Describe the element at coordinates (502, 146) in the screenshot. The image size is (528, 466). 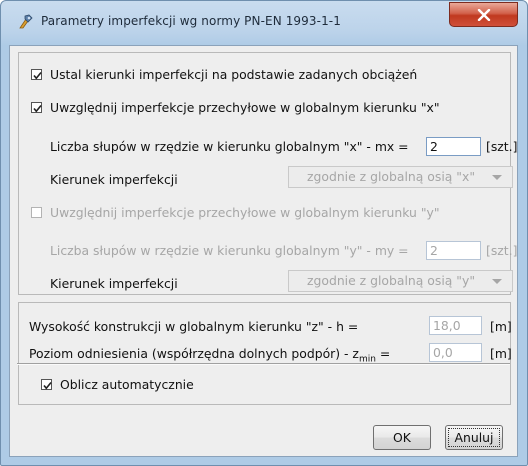
I see `columns-x-unit: [szt.]` at that location.